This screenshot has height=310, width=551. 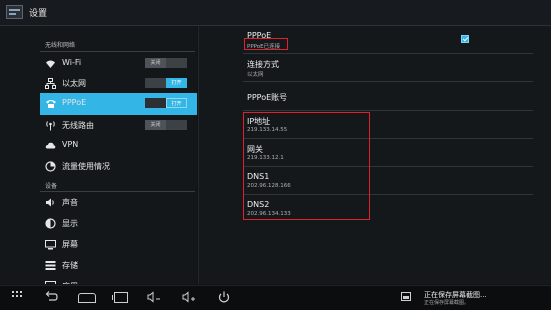 What do you see at coordinates (50, 282) in the screenshot?
I see `apps-icon` at bounding box center [50, 282].